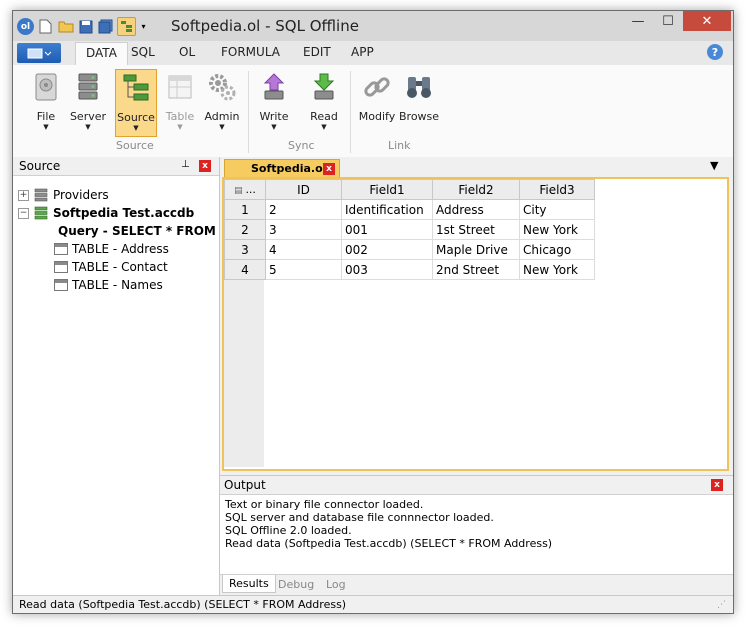 The width and height of the screenshot is (751, 635). What do you see at coordinates (245, 269) in the screenshot?
I see `row-number: 4` at bounding box center [245, 269].